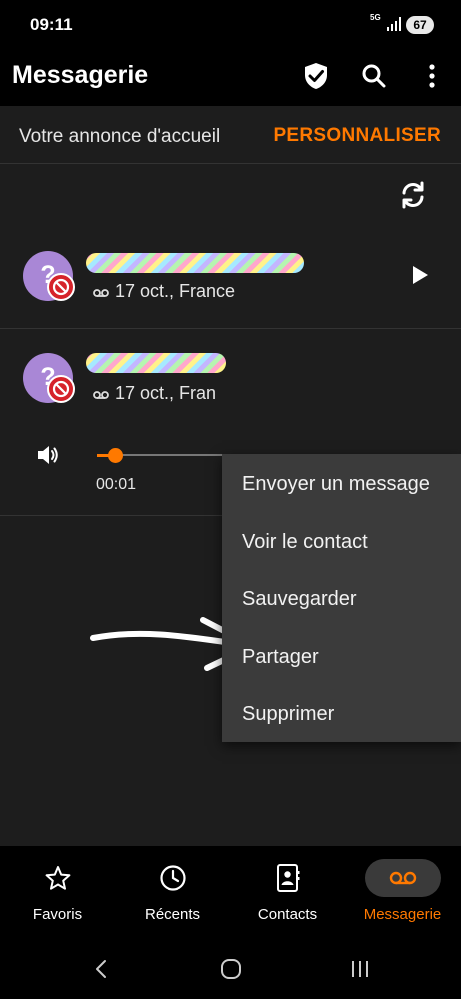 The image size is (461, 999). Describe the element at coordinates (420, 25) in the screenshot. I see `battery-indicator: 67` at that location.